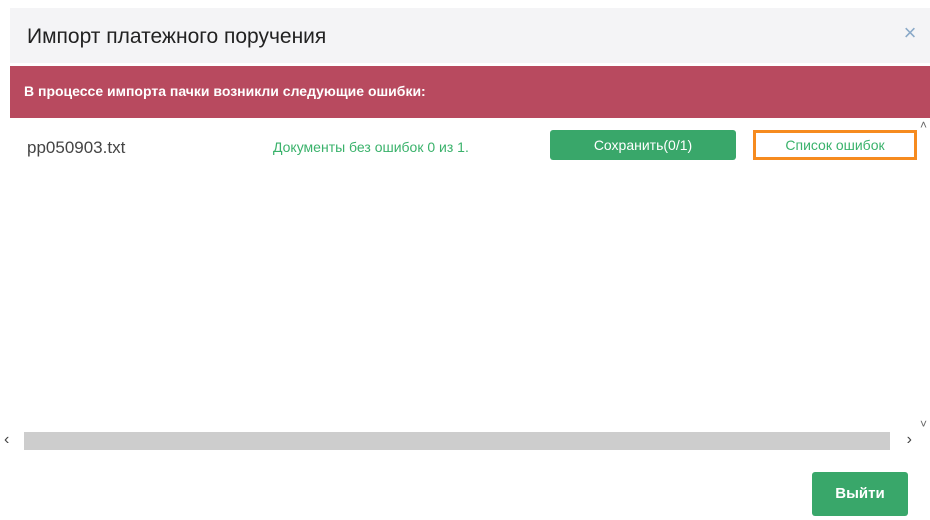 The height and width of the screenshot is (520, 930). Describe the element at coordinates (470, 35) in the screenshot. I see `dialog-header: Импорт платежного поручения ×` at that location.